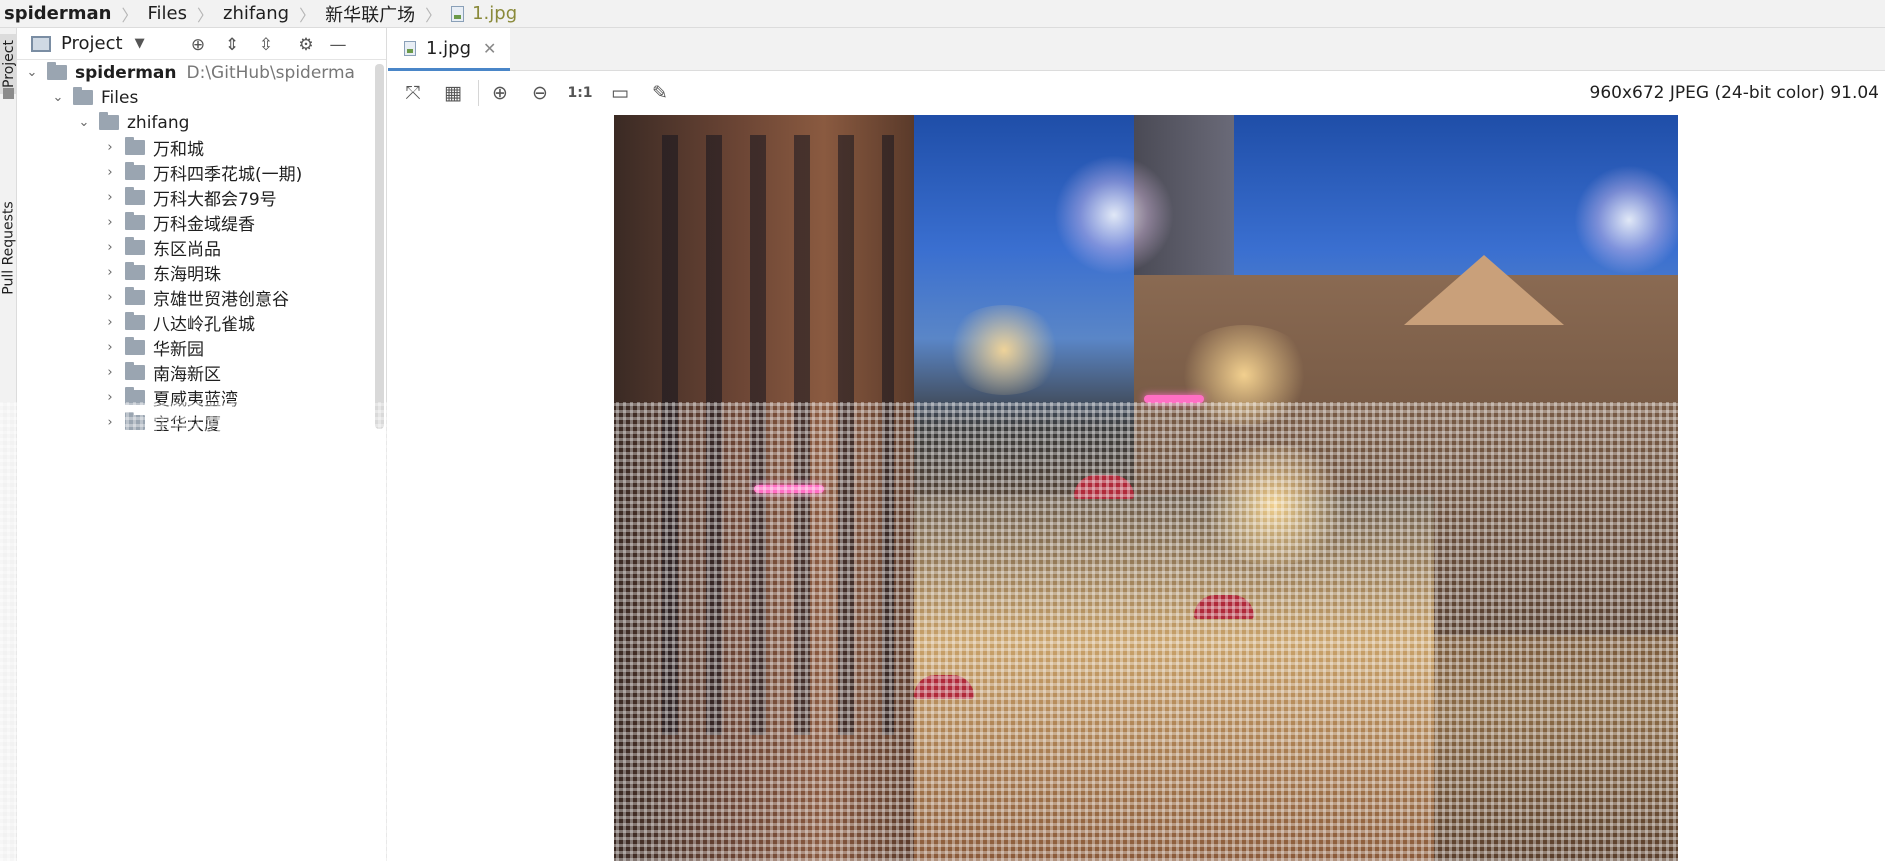 This screenshot has width=1885, height=861. Describe the element at coordinates (153, 347) in the screenshot. I see `tree-item-folder: › 华新园` at that location.